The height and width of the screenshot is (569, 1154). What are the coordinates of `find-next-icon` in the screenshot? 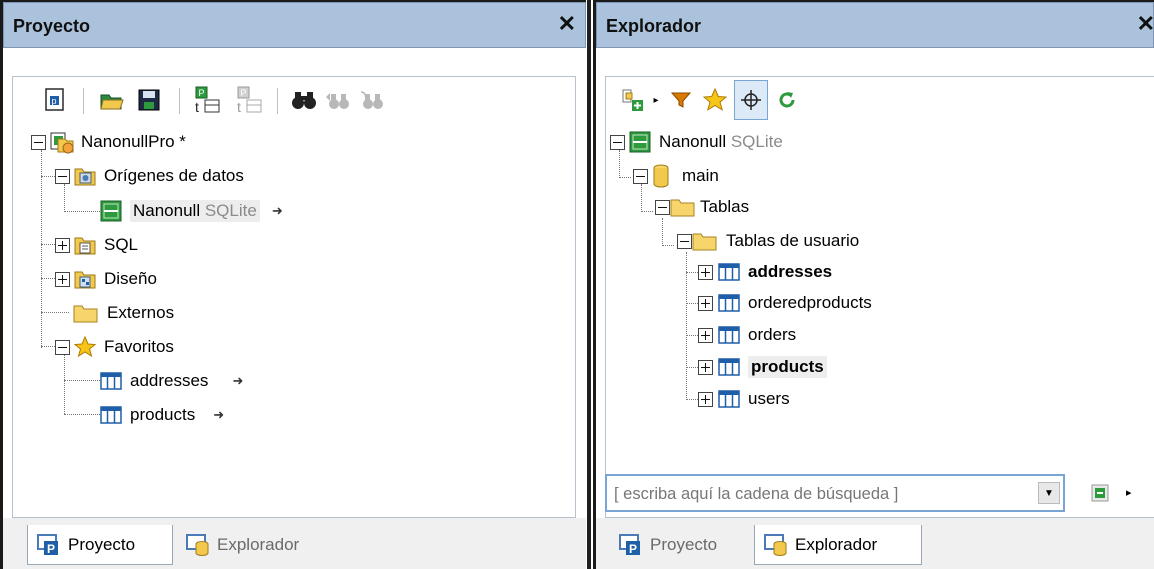 It's located at (338, 100).